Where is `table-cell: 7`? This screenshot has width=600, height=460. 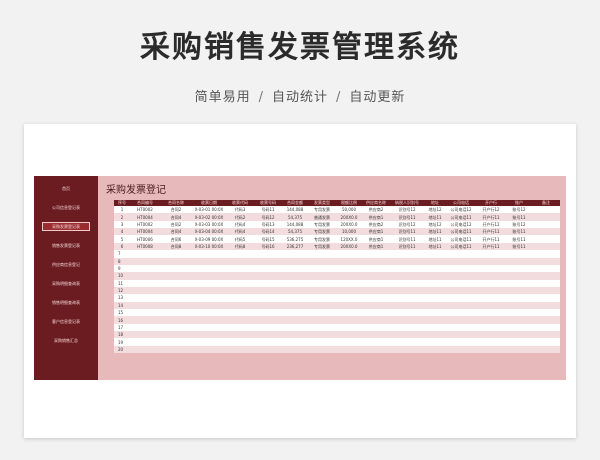 table-cell: 7 is located at coordinates (122, 254).